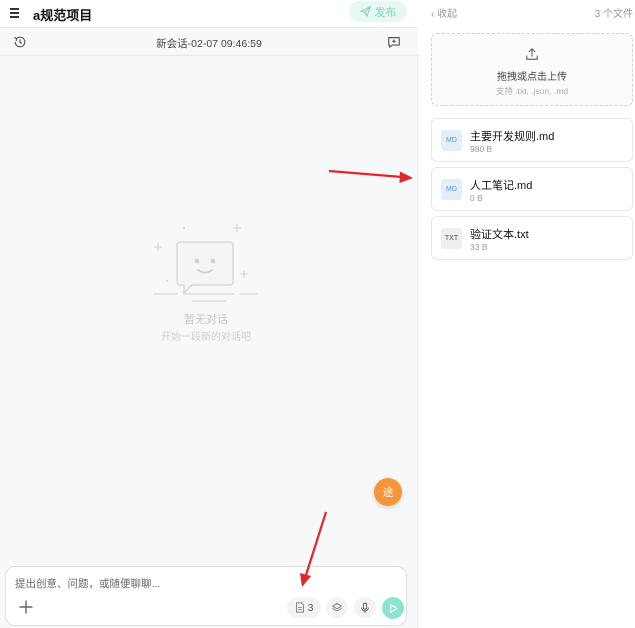 This screenshot has width=635, height=628. Describe the element at coordinates (206, 596) in the screenshot. I see `message-composer: 3` at that location.